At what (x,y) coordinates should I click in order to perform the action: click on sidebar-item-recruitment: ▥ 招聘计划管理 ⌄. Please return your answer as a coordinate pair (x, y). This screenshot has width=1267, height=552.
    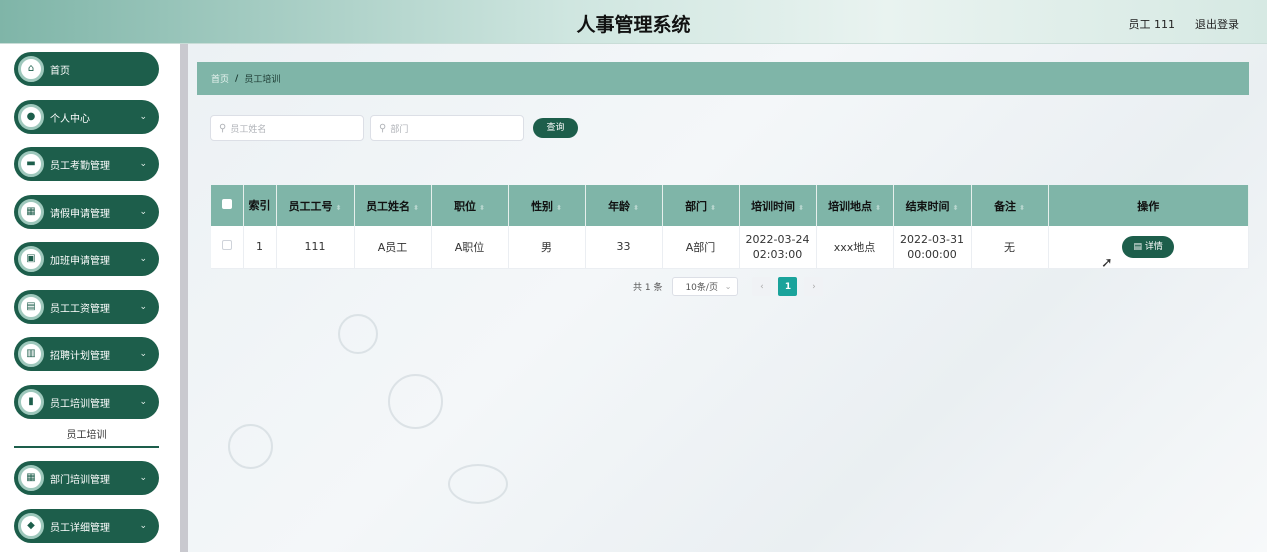
    Looking at the image, I should click on (86, 354).